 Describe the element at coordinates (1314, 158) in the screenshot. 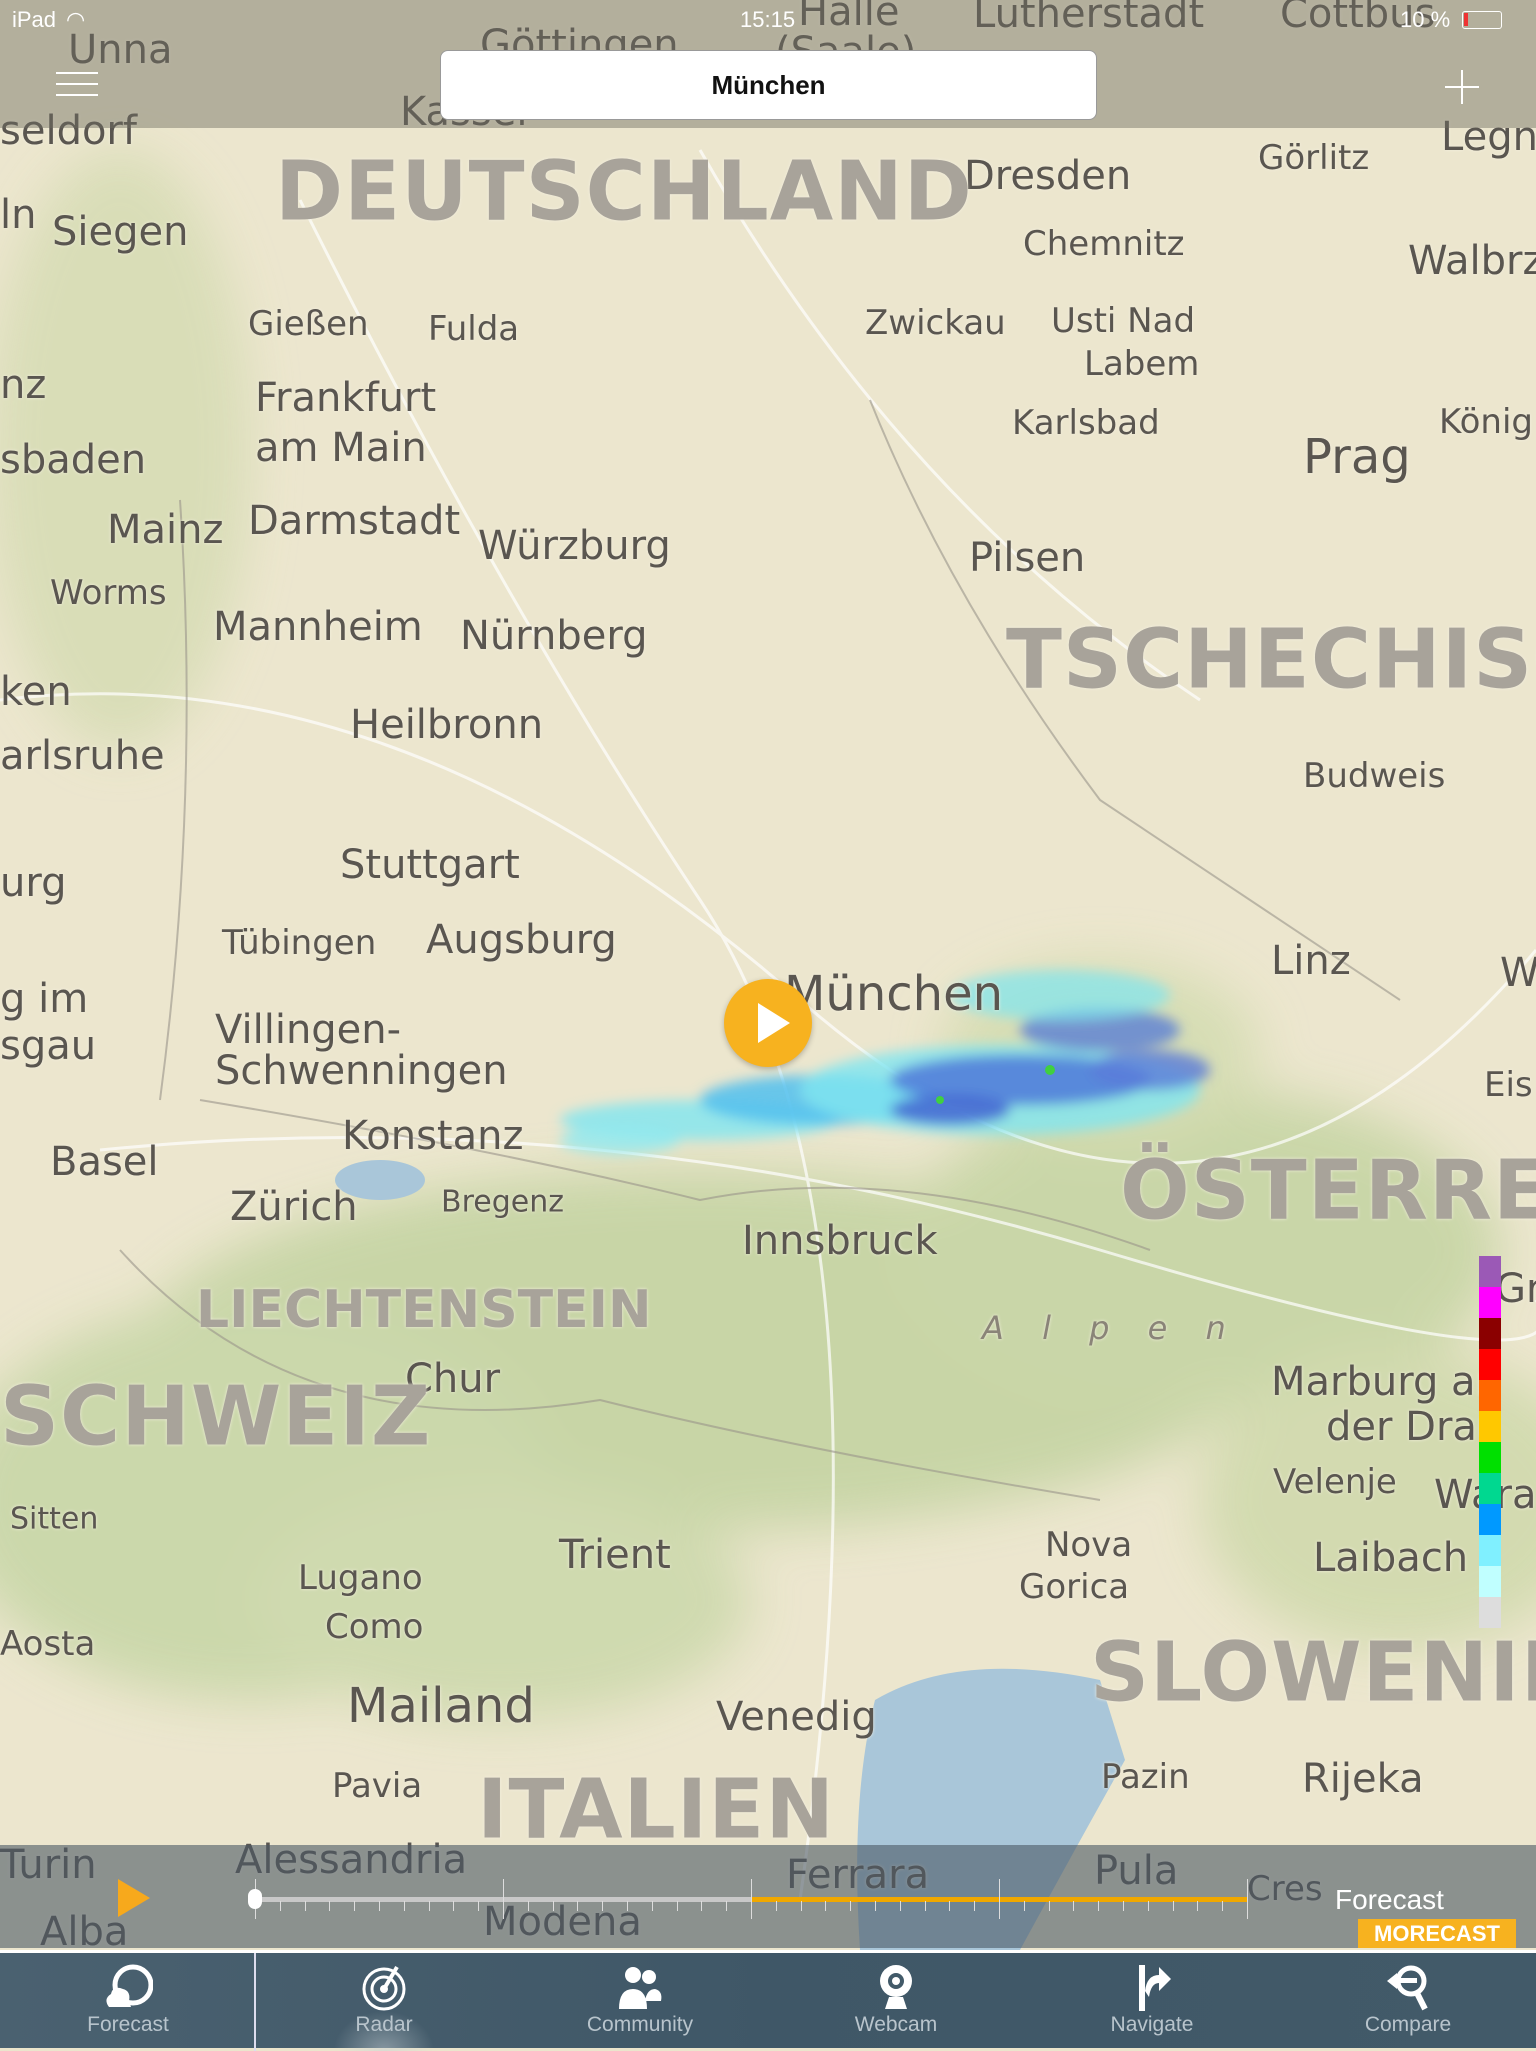

I see `city-label: Görlitz` at that location.